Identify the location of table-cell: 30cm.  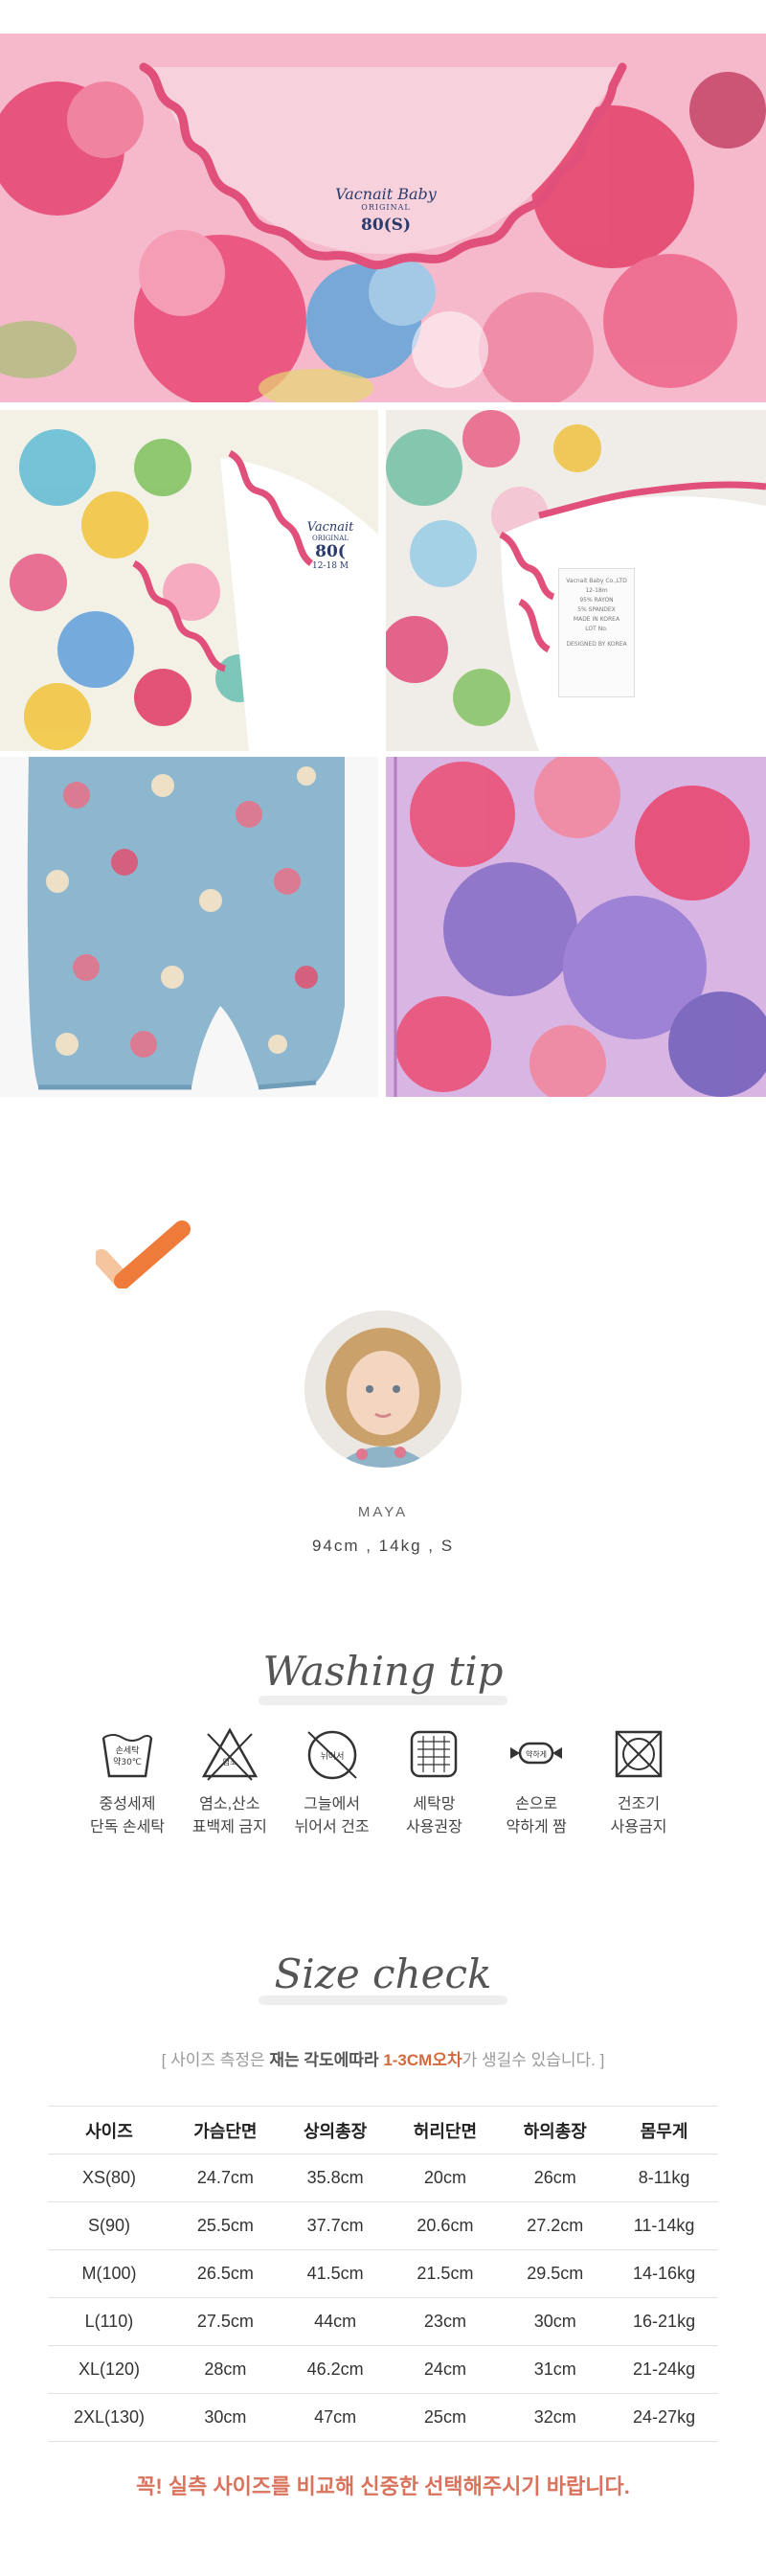
(225, 2417).